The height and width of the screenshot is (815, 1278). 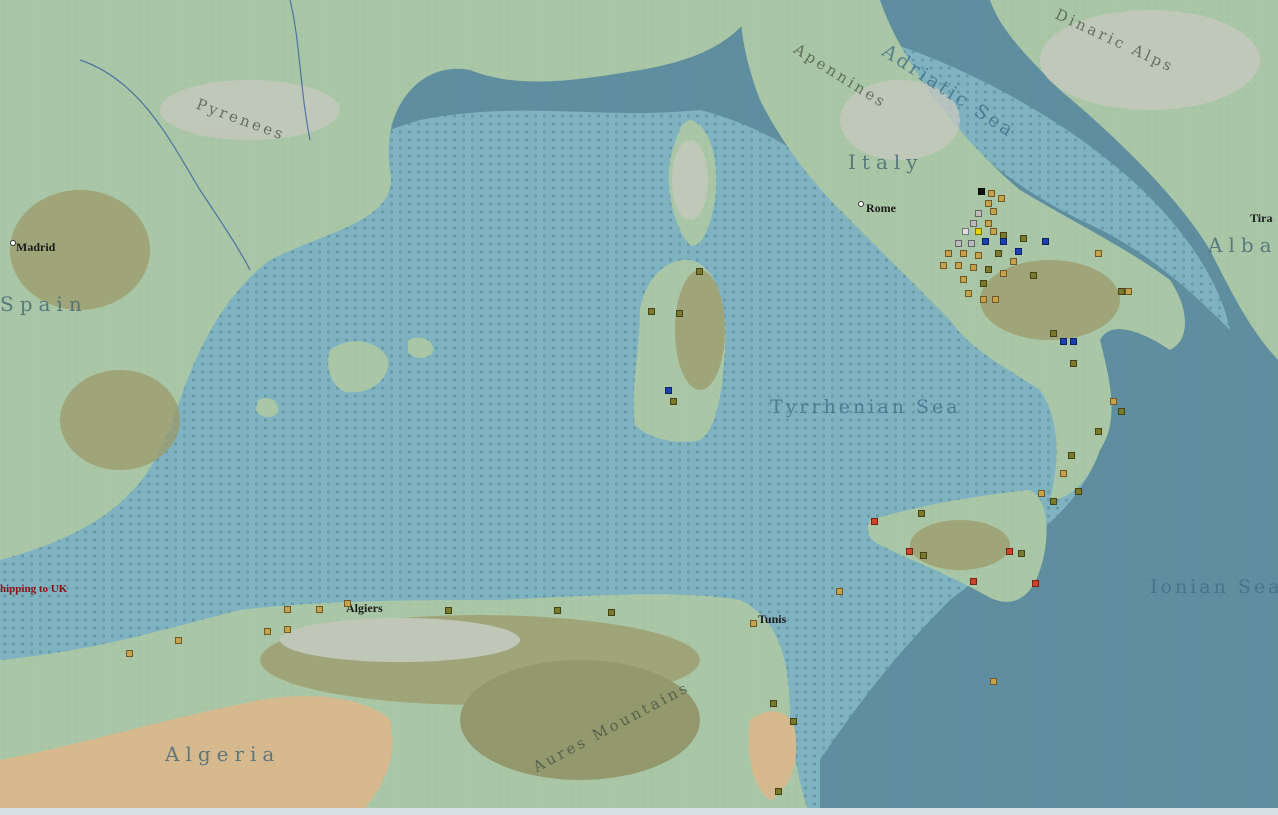 What do you see at coordinates (35, 247) in the screenshot?
I see `city-label-madrid: Madrid` at bounding box center [35, 247].